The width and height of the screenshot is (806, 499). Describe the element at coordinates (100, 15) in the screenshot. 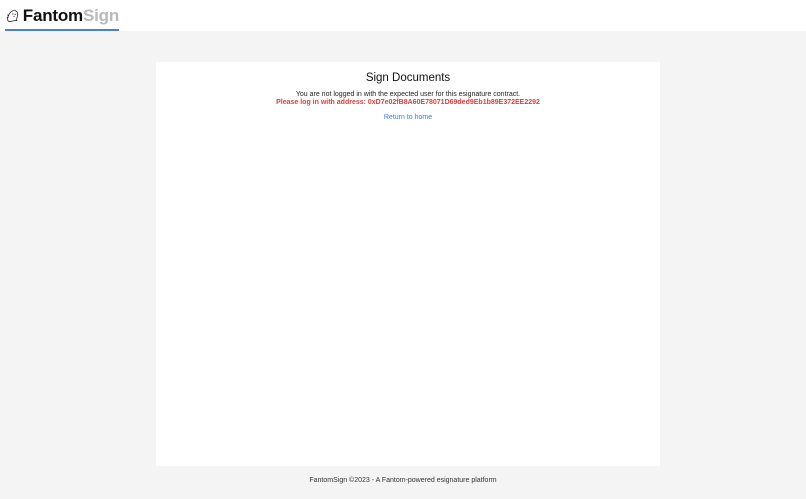

I see `brand-name-secondary: Sign` at that location.